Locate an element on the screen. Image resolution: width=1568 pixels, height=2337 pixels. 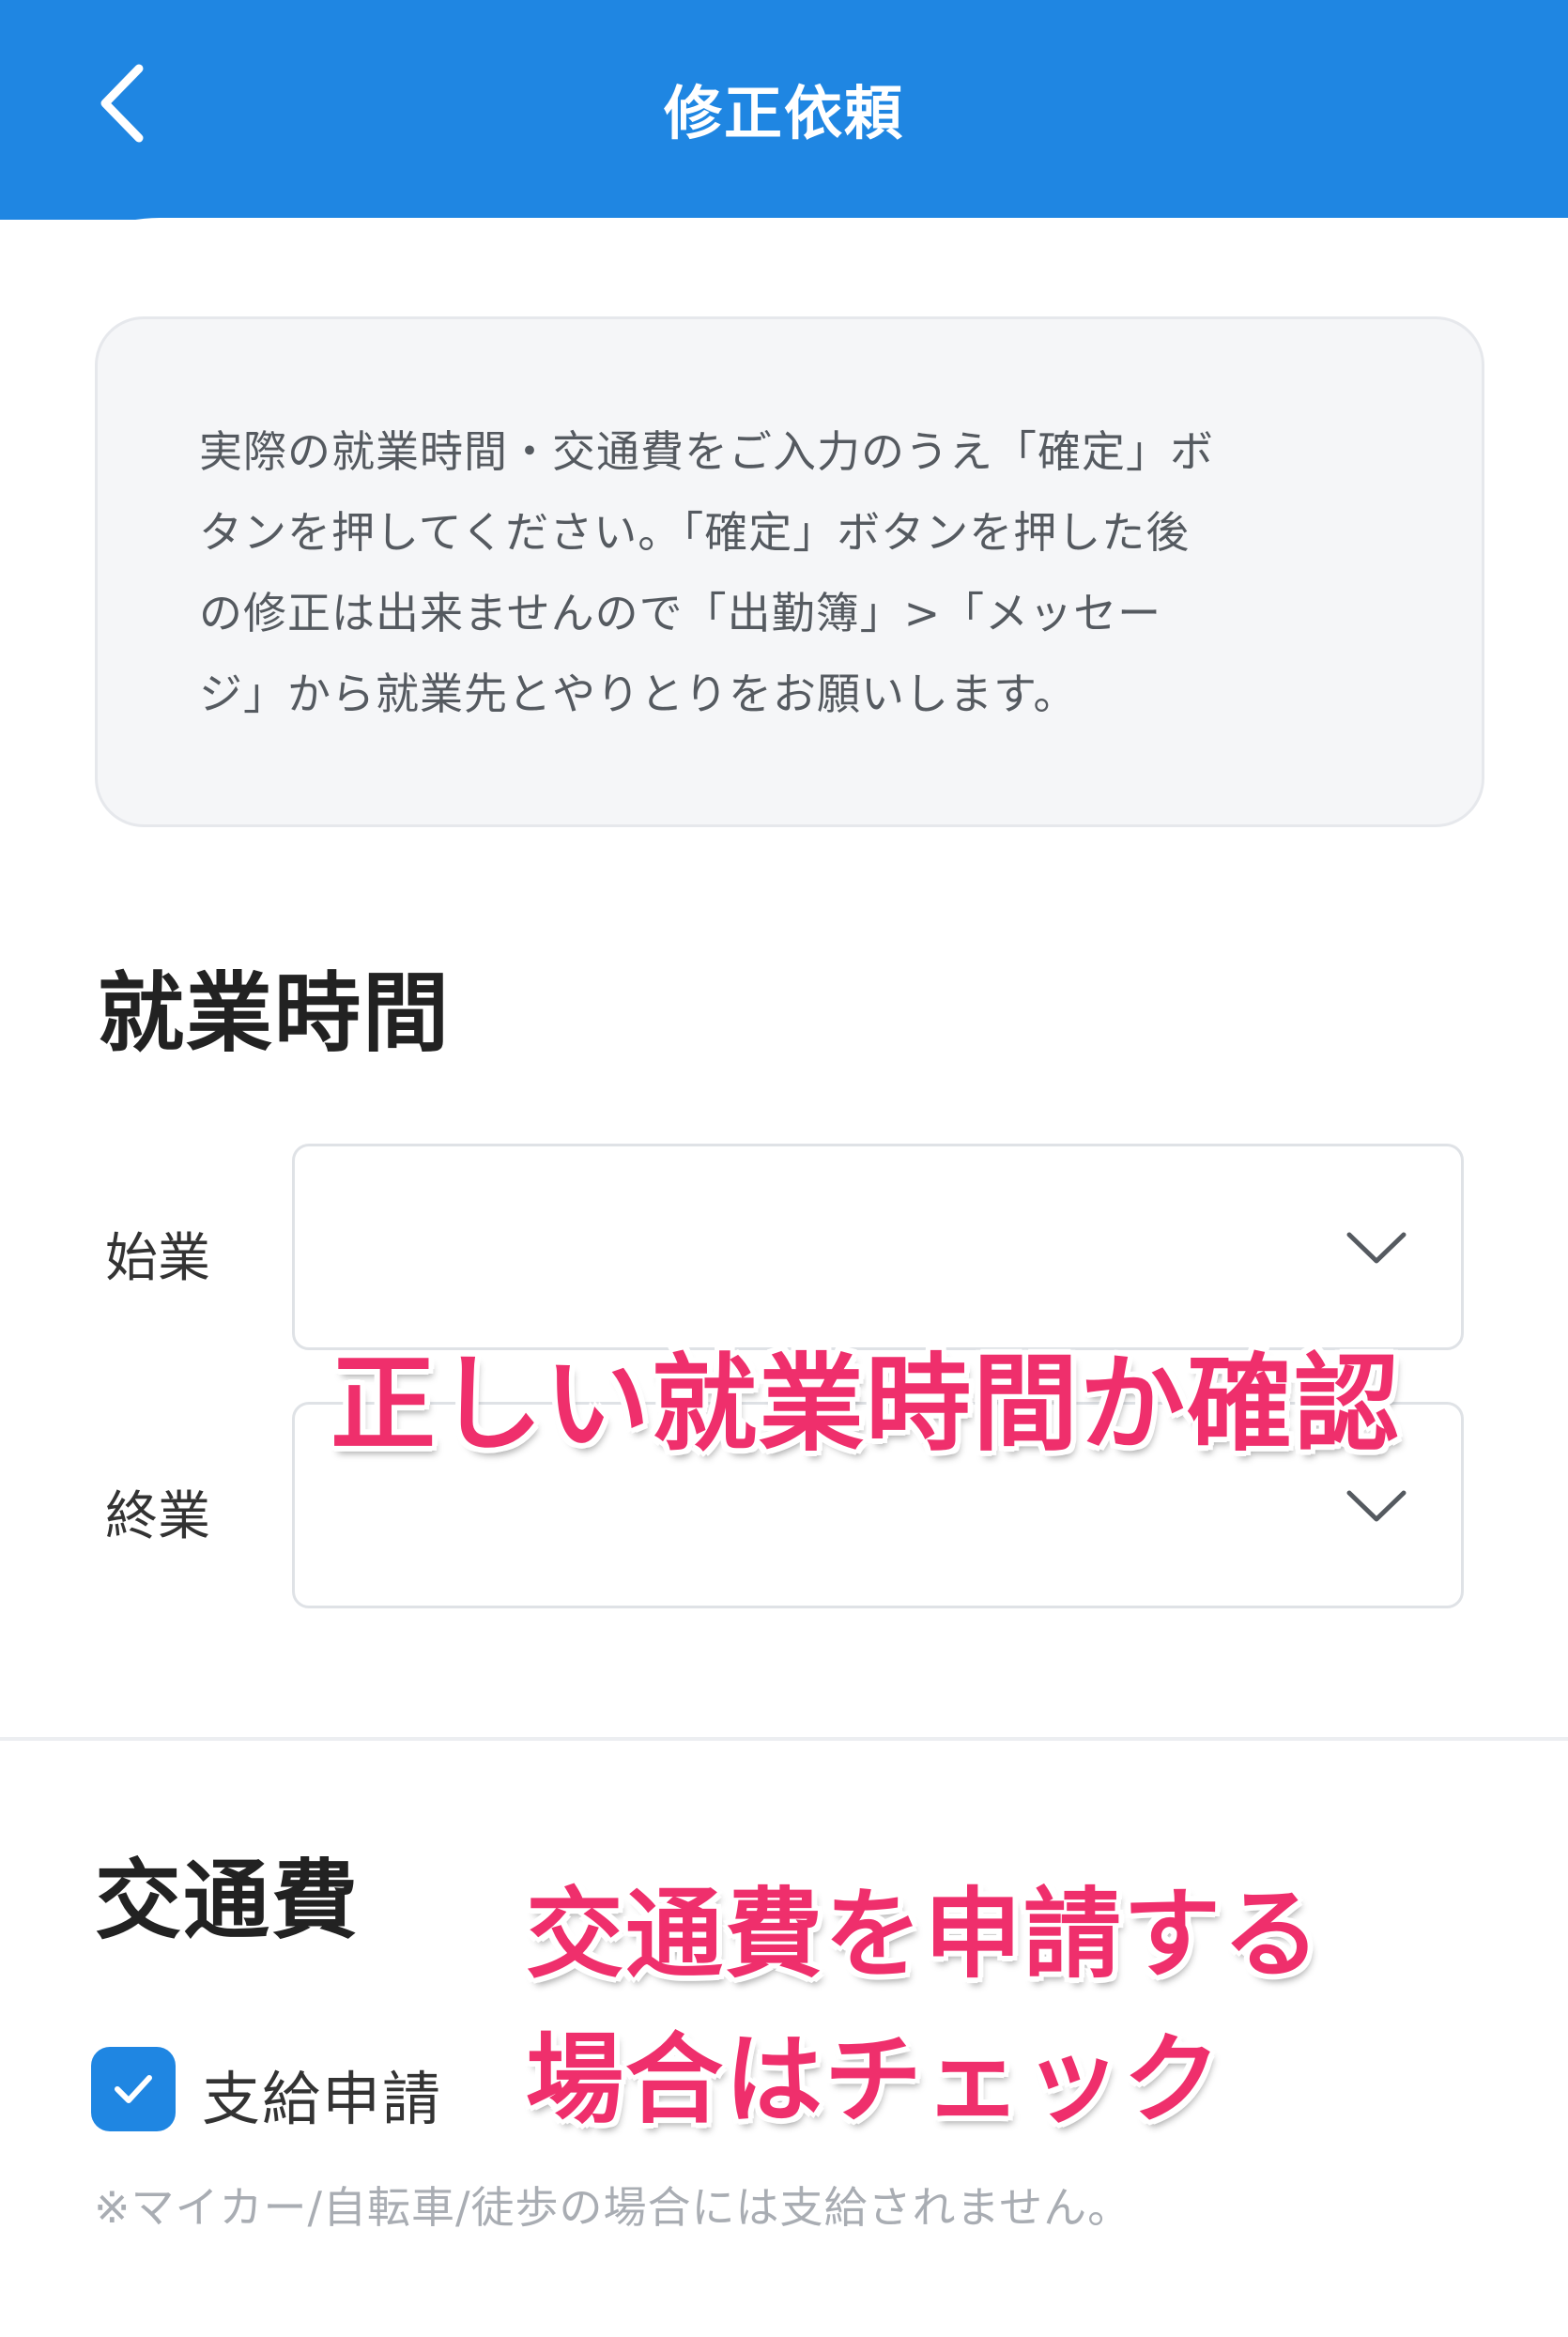
section-divider is located at coordinates (784, 1739).